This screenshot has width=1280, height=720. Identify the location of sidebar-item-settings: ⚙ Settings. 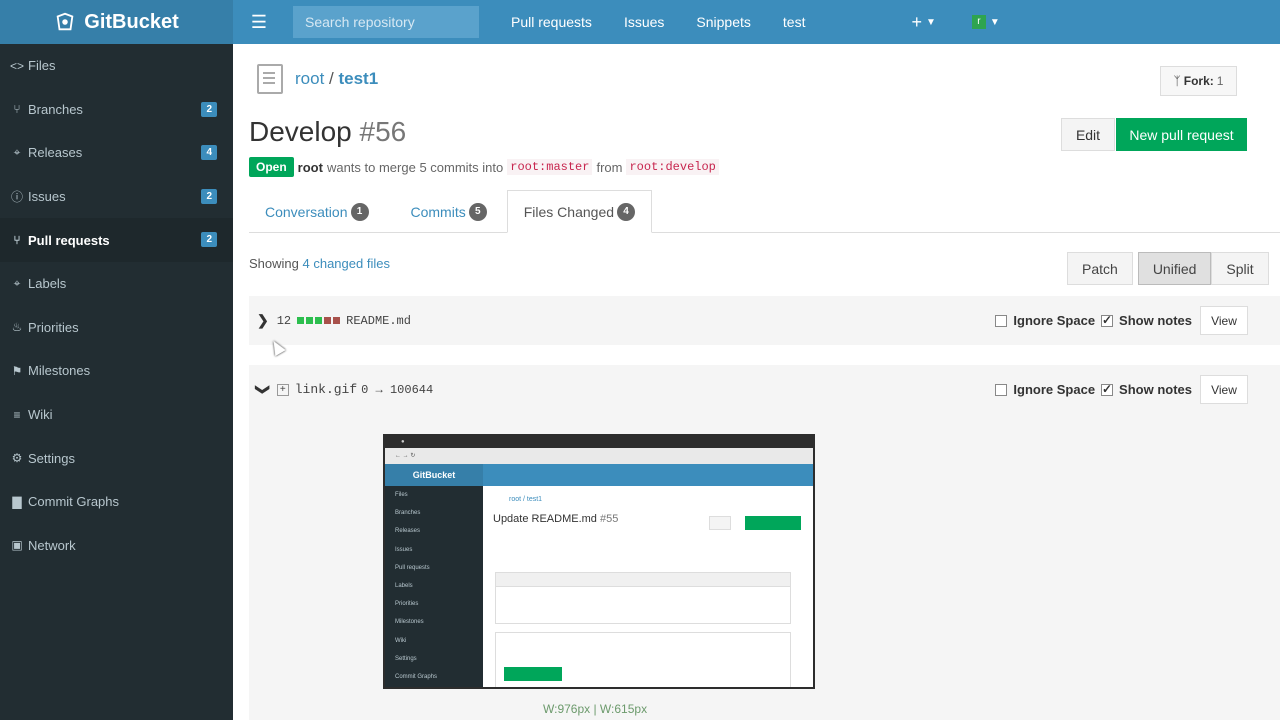
(116, 458).